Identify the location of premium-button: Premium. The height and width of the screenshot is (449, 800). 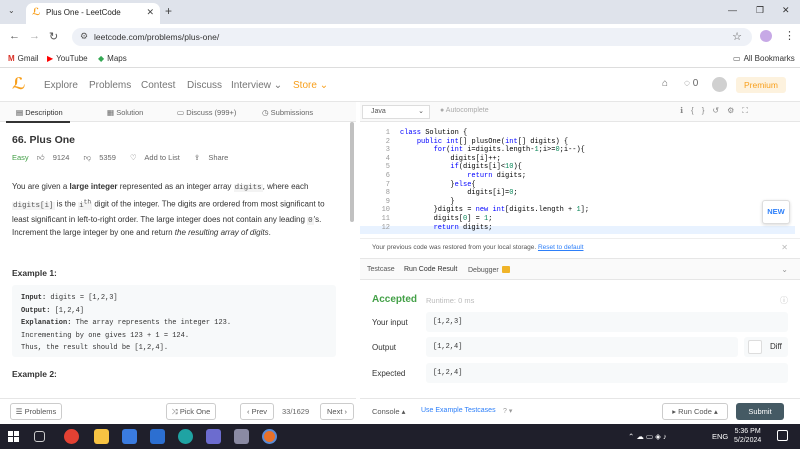
(761, 85).